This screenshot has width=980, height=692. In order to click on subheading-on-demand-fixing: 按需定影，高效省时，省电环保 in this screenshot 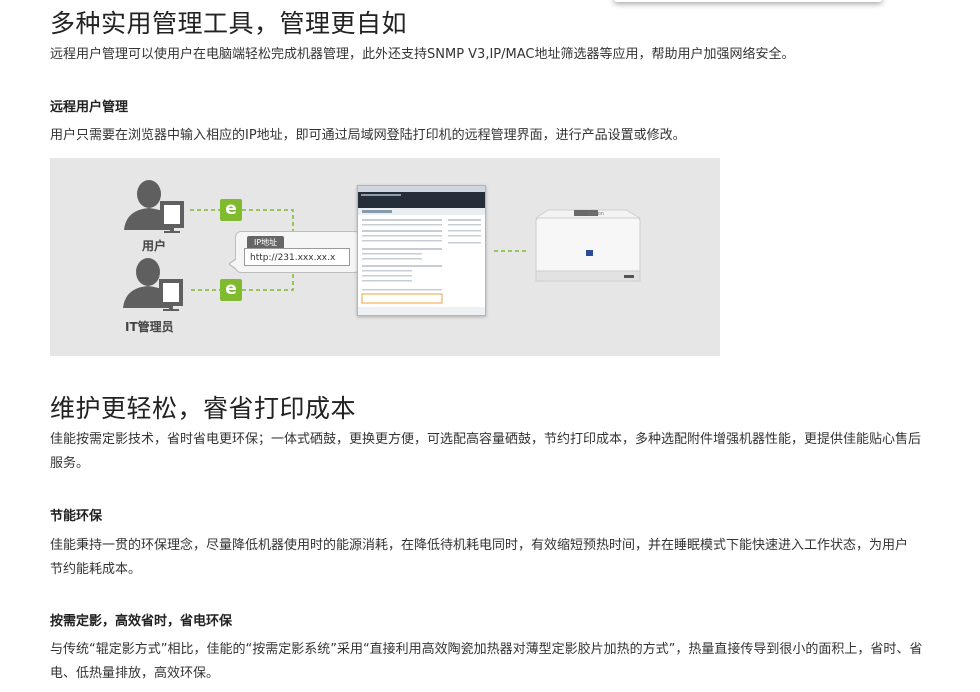, I will do `click(141, 621)`.